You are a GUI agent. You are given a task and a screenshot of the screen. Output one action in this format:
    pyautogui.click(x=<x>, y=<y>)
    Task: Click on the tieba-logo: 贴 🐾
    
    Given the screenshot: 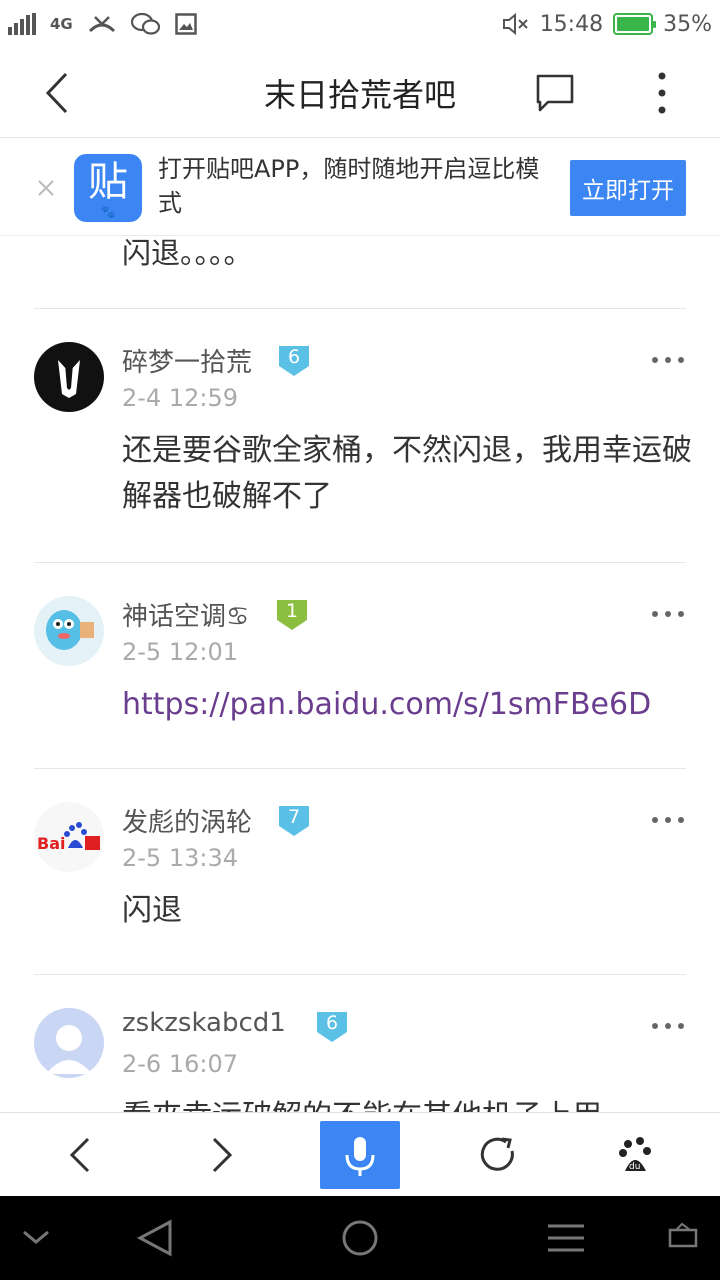 What is the action you would take?
    pyautogui.click(x=108, y=188)
    